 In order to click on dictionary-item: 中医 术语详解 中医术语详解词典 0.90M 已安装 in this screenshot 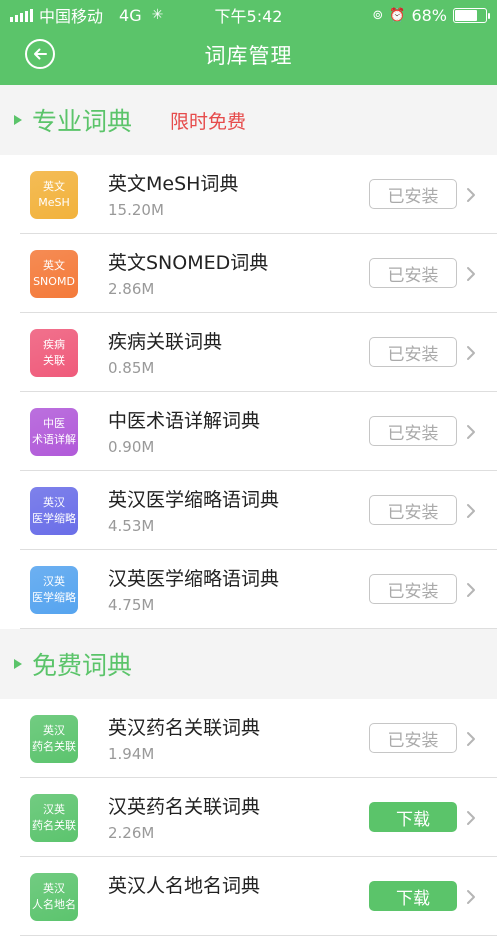, I will do `click(248, 431)`.